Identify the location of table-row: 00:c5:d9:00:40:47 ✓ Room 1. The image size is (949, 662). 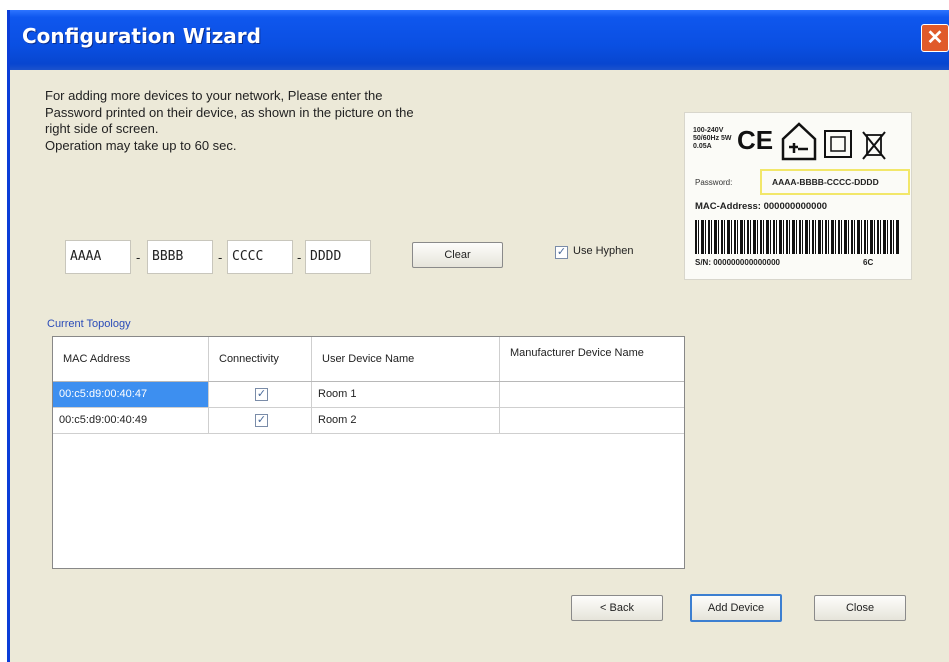
(276, 395).